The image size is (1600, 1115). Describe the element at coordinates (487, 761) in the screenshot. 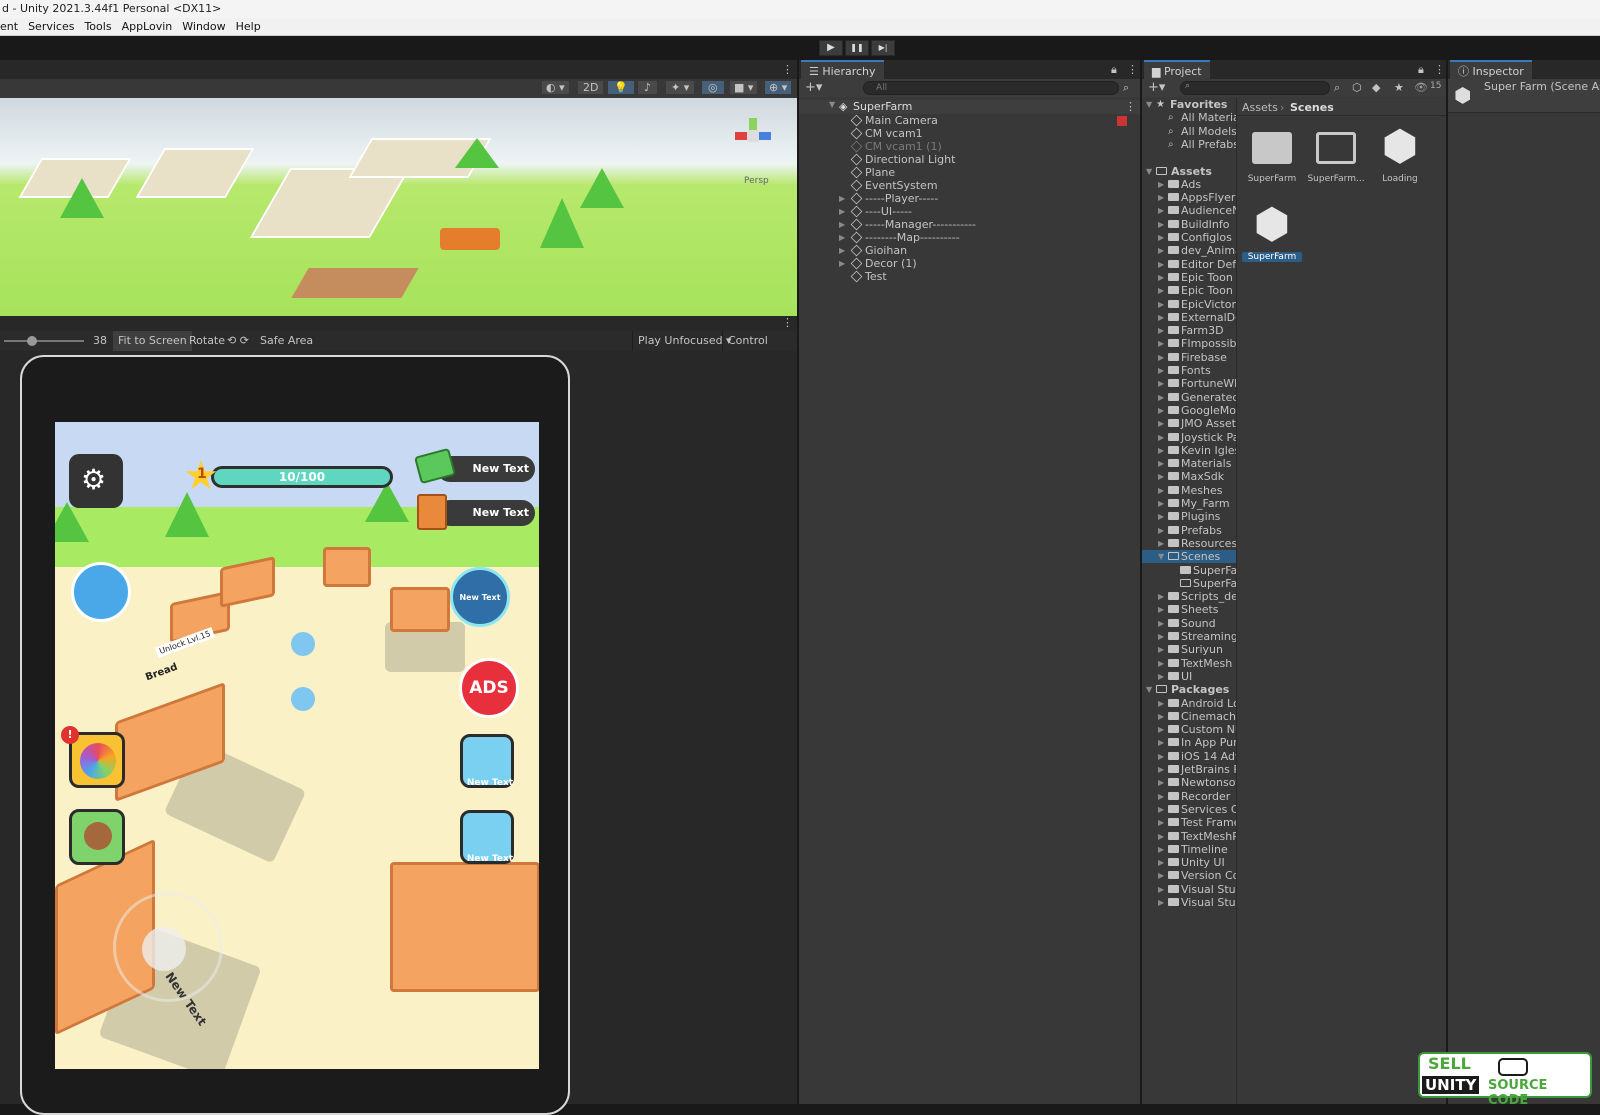

I see `reward-cash-button: New Text` at that location.